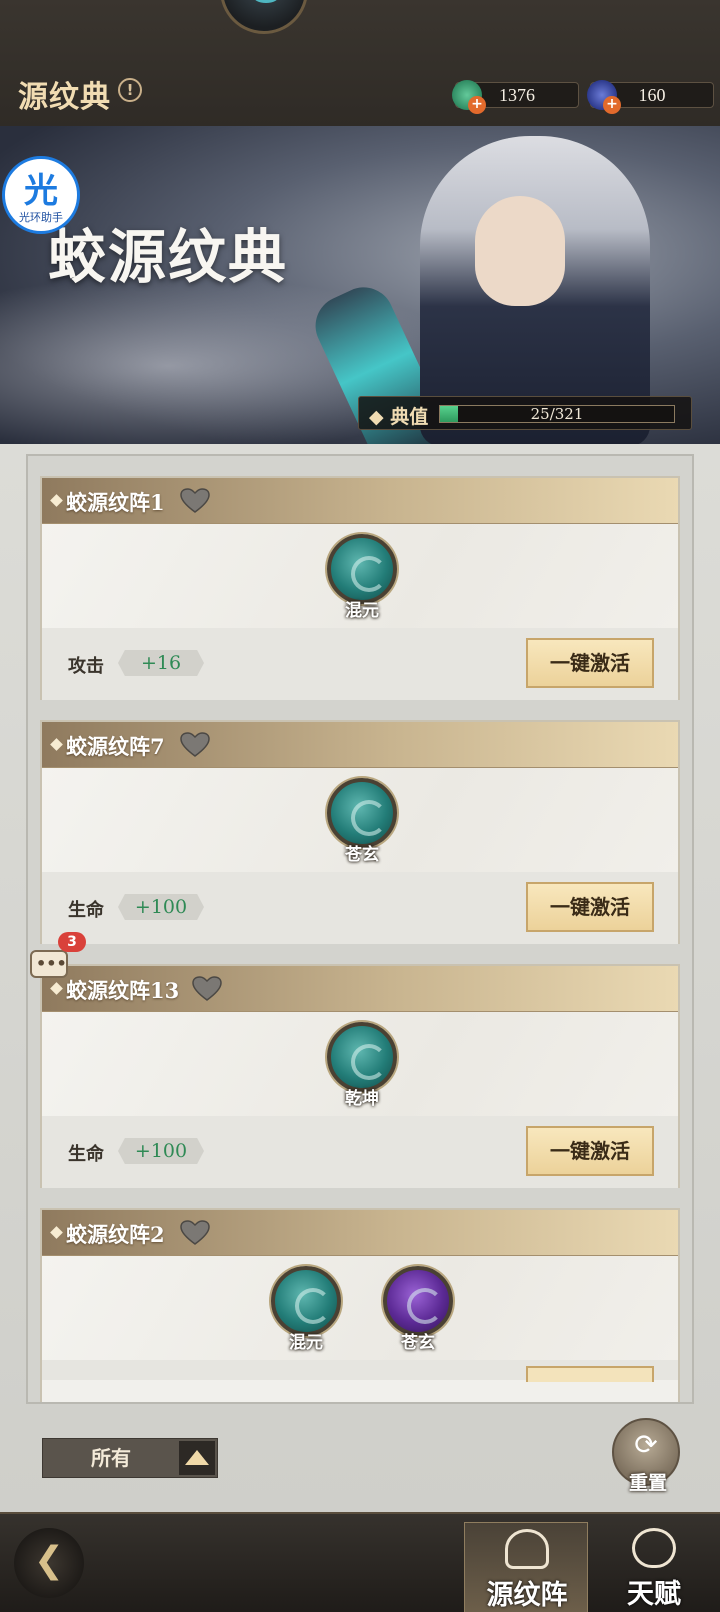 This screenshot has width=720, height=1612. What do you see at coordinates (647, 1483) in the screenshot?
I see `reset-label: 重置` at bounding box center [647, 1483].